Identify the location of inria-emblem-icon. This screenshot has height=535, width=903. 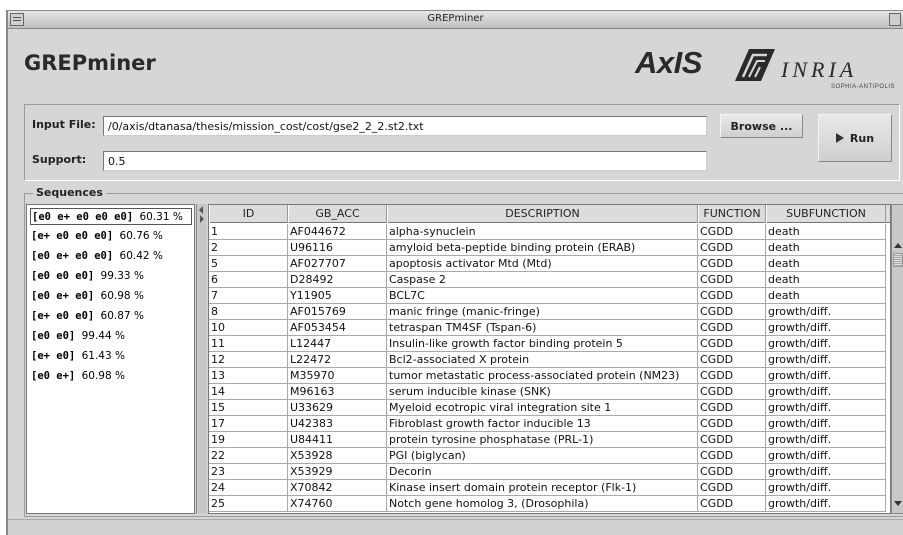
(755, 65).